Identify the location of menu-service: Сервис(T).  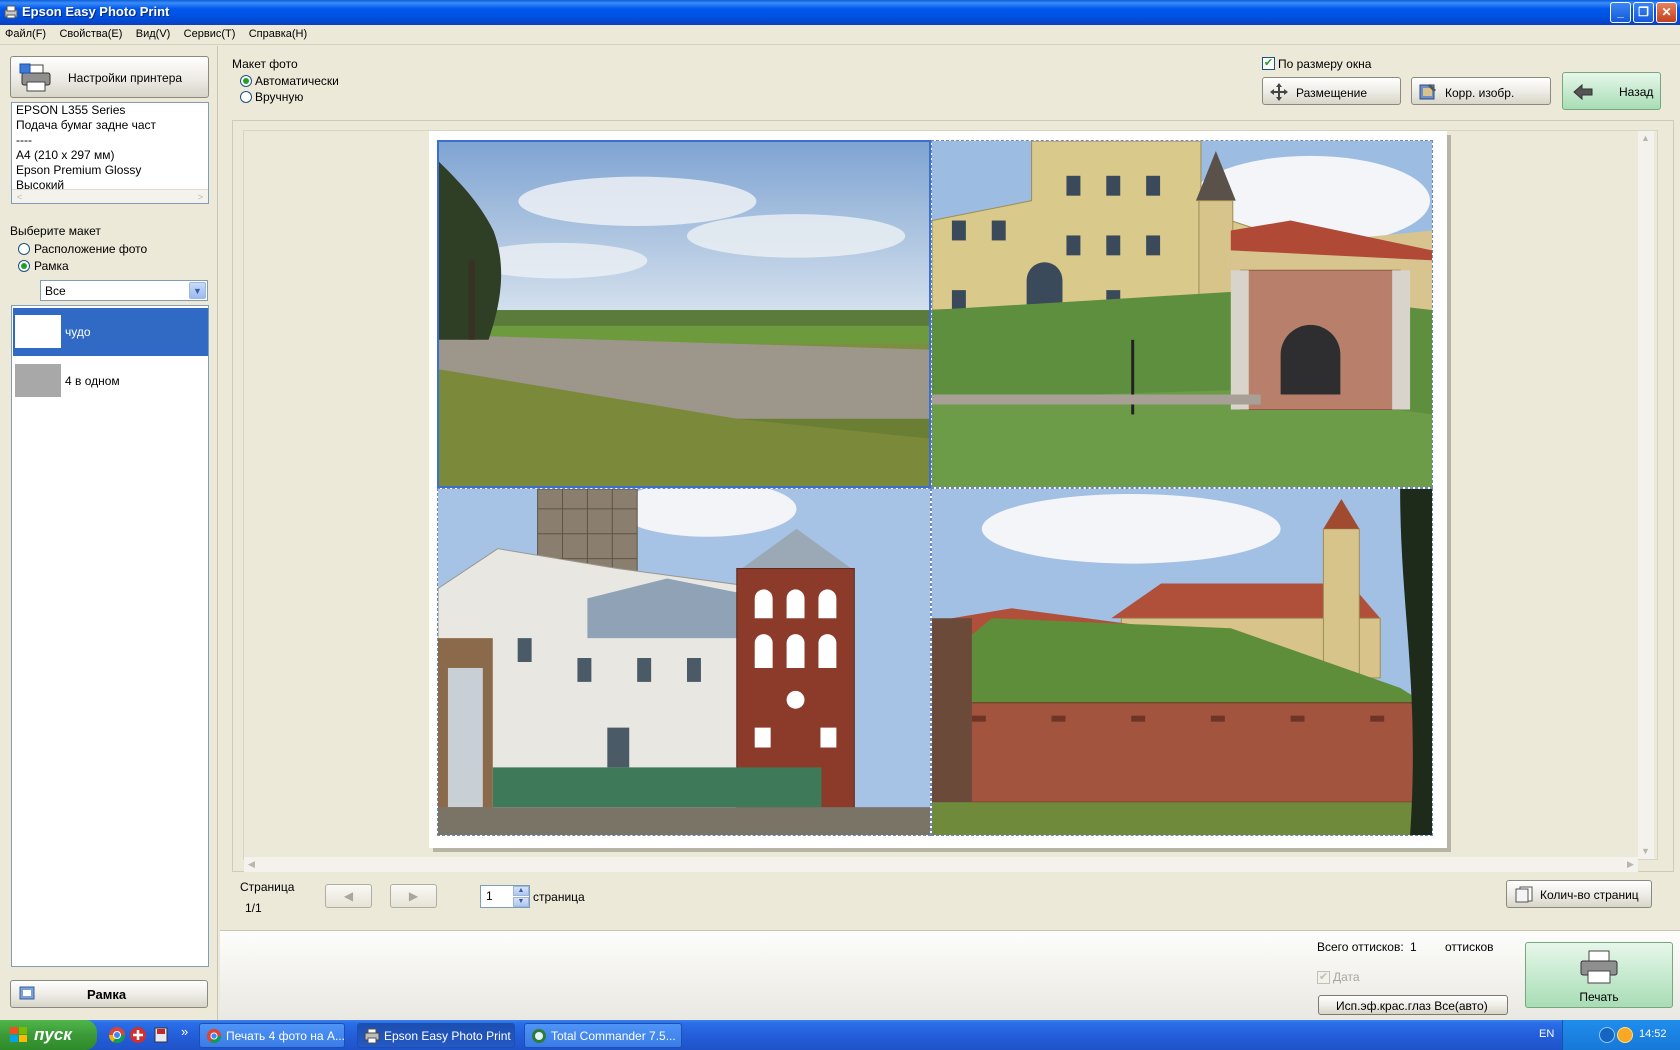
(210, 32).